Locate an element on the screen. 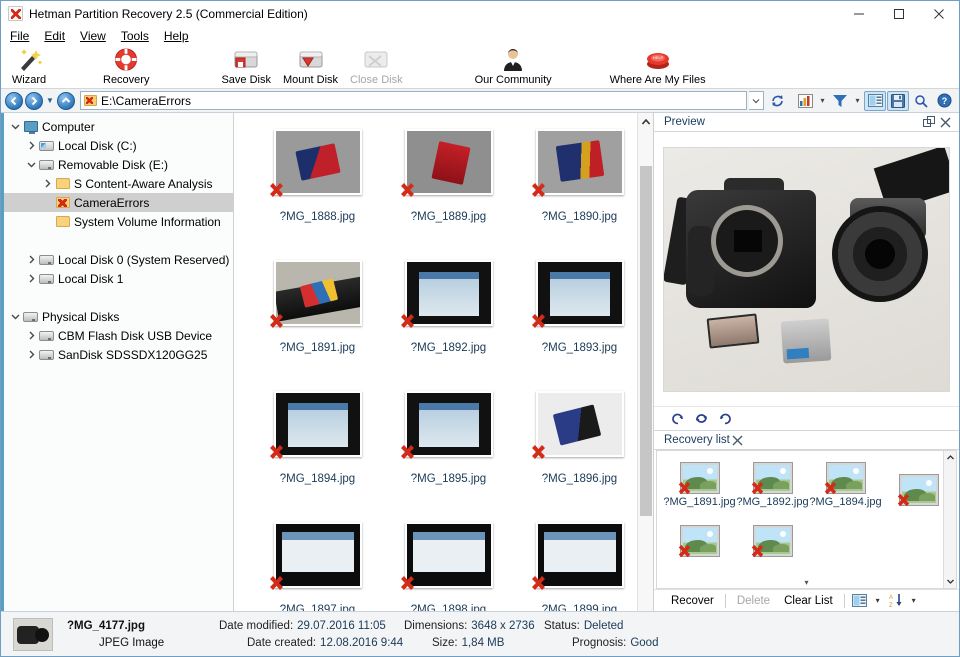  toolbar-save-disk-button: Save Disk is located at coordinates (246, 67).